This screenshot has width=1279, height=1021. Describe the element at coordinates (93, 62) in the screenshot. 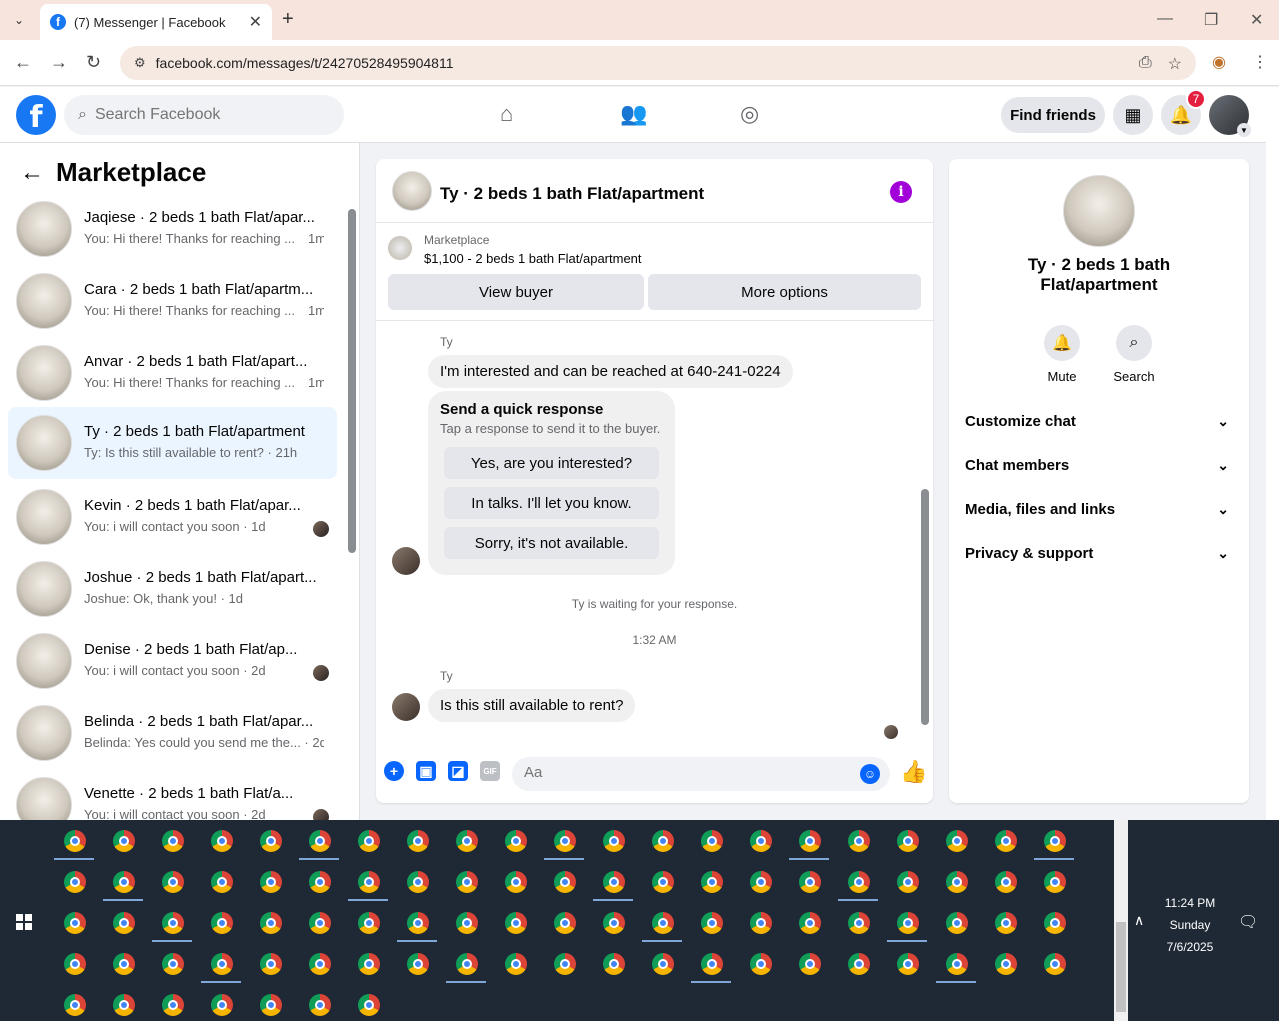

I see `reload-button: ↻` at that location.